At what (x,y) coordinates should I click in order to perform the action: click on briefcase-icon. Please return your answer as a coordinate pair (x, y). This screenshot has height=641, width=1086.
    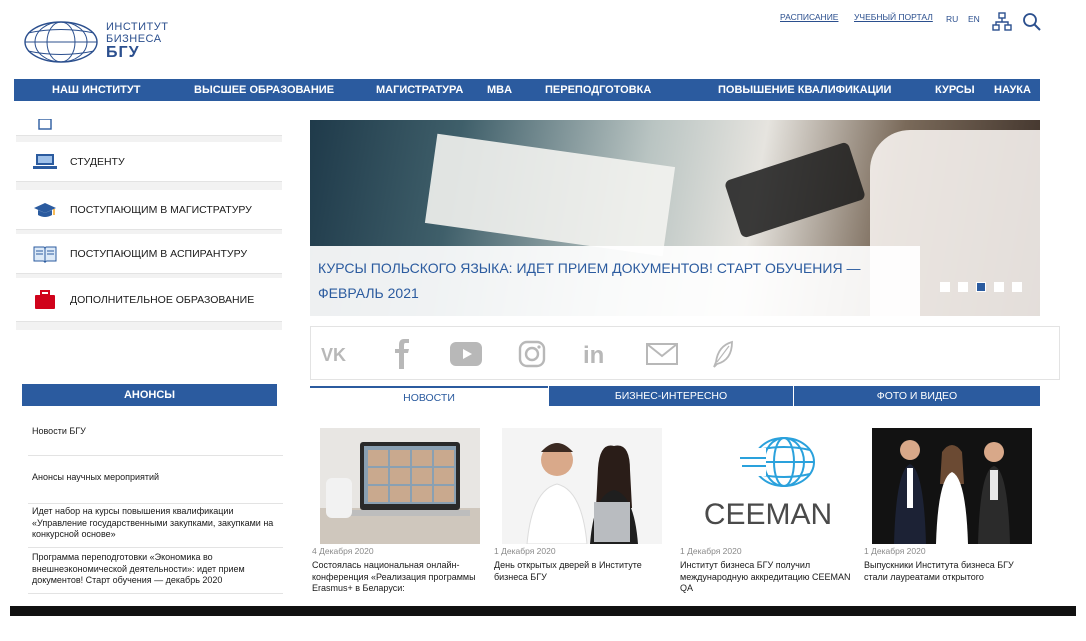
    Looking at the image, I should click on (45, 299).